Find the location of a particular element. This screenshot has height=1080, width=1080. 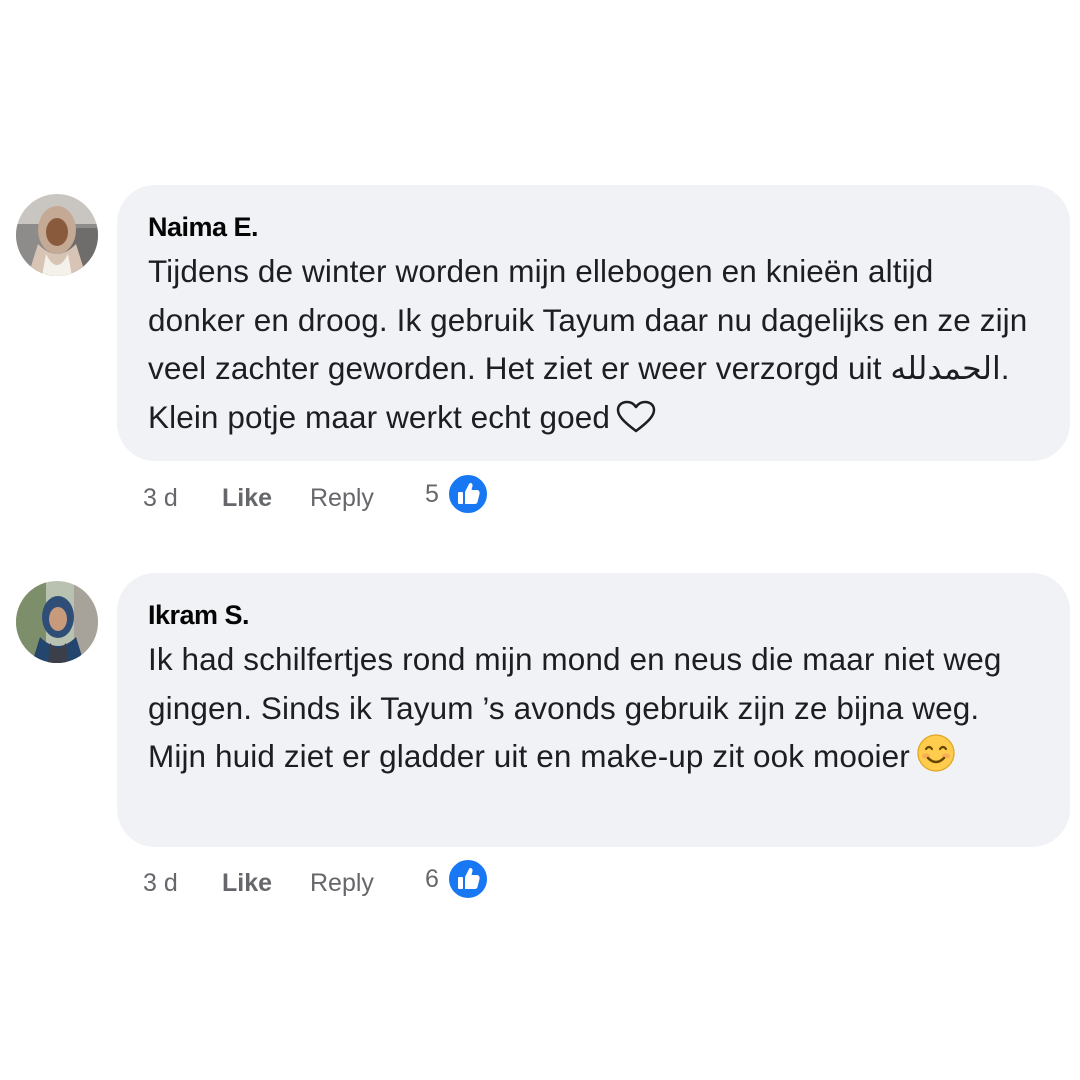

comment-actions: 3 d Like Reply 5 is located at coordinates (540, 498).